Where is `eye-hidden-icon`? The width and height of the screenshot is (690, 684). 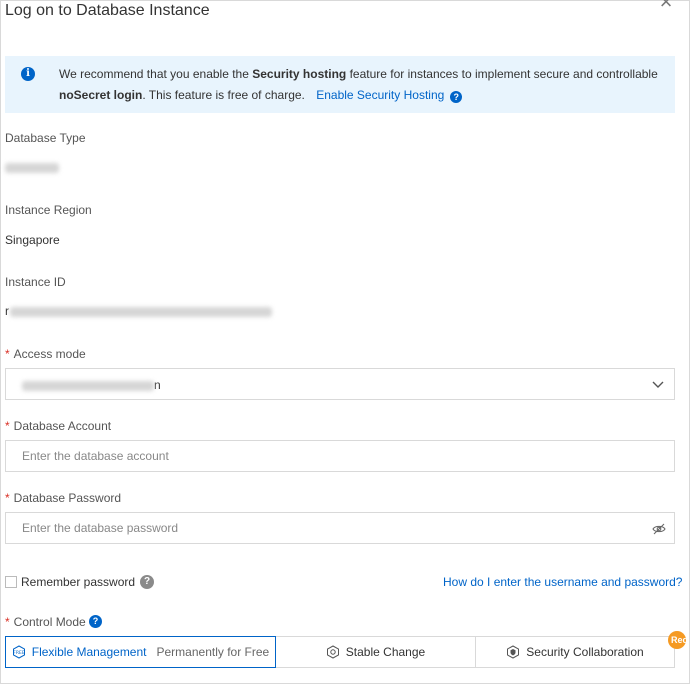
eye-hidden-icon is located at coordinates (659, 529).